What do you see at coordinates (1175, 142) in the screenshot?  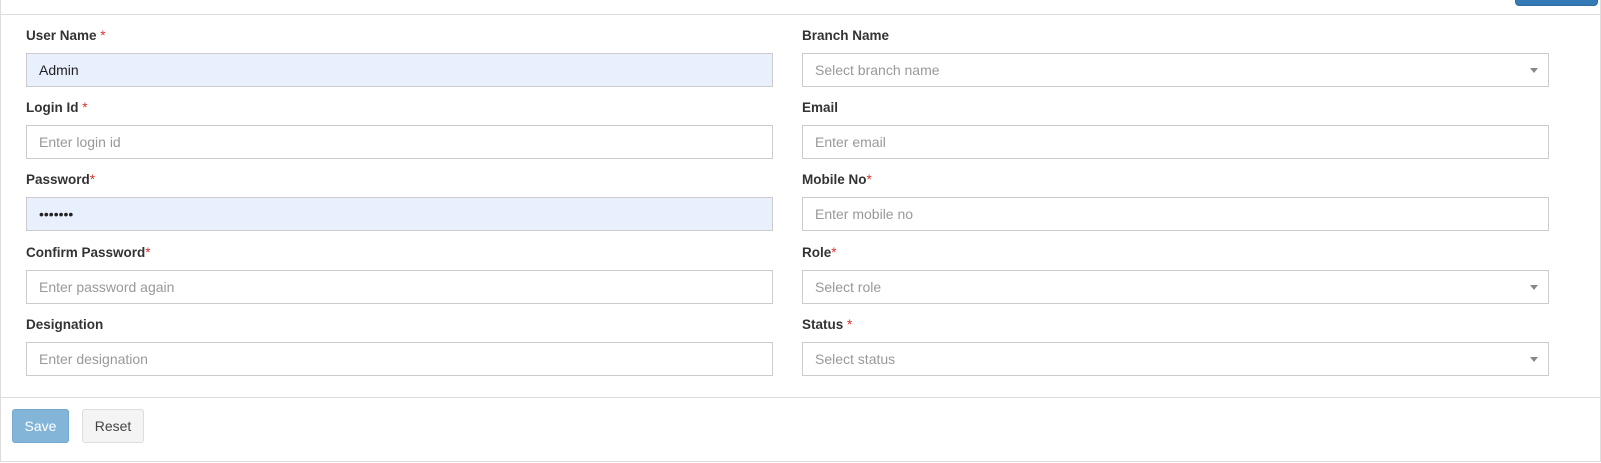 I see `email-input: Enter email` at bounding box center [1175, 142].